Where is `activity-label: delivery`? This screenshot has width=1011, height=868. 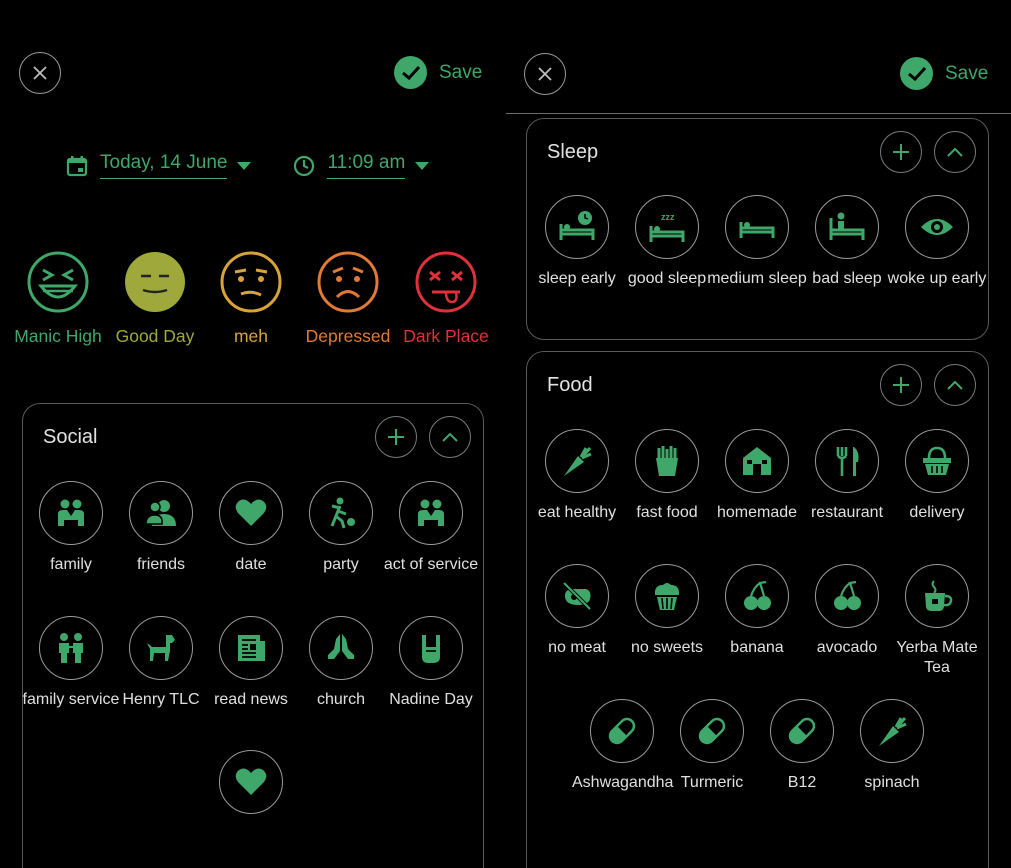
activity-label: delivery is located at coordinates (937, 512).